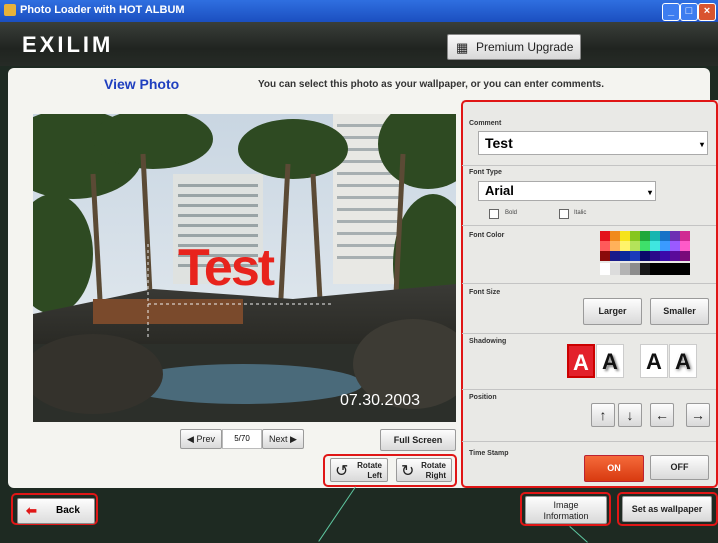 The height and width of the screenshot is (543, 718). Describe the element at coordinates (603, 415) in the screenshot. I see `arrow-up-button: ↑` at that location.